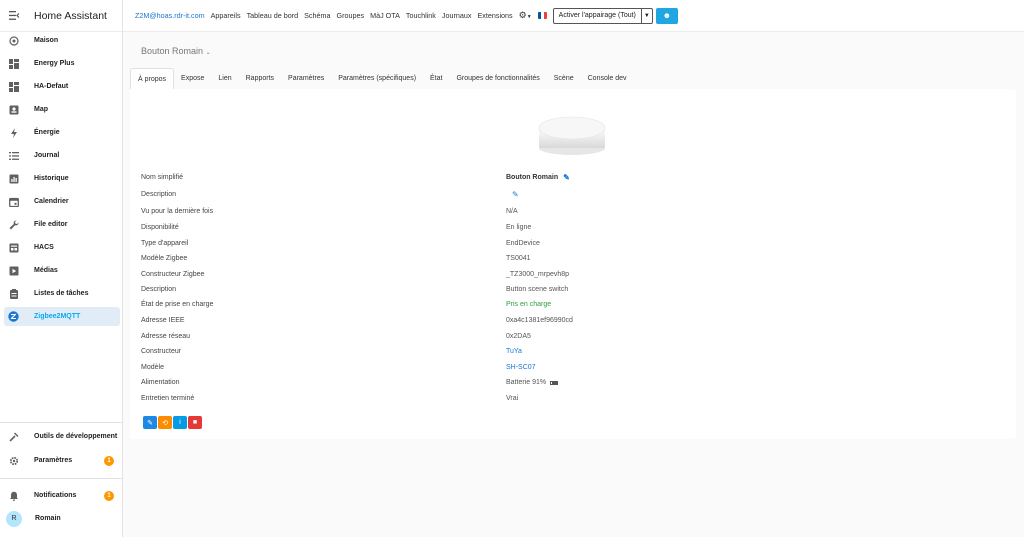 The height and width of the screenshot is (537, 1024). I want to click on info-value: Button scene switch, so click(537, 289).